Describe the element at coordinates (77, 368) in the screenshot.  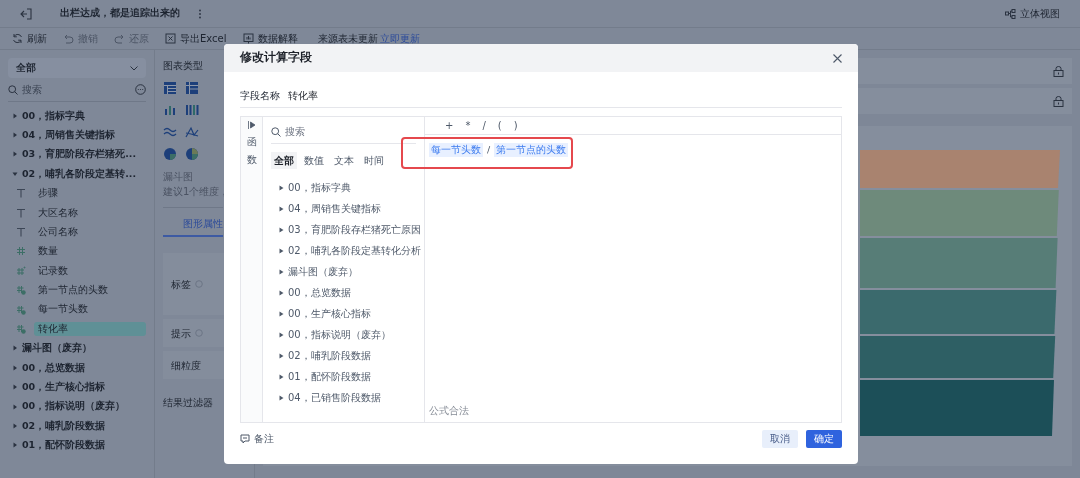
I see `tree-group: 00，总览数据` at that location.